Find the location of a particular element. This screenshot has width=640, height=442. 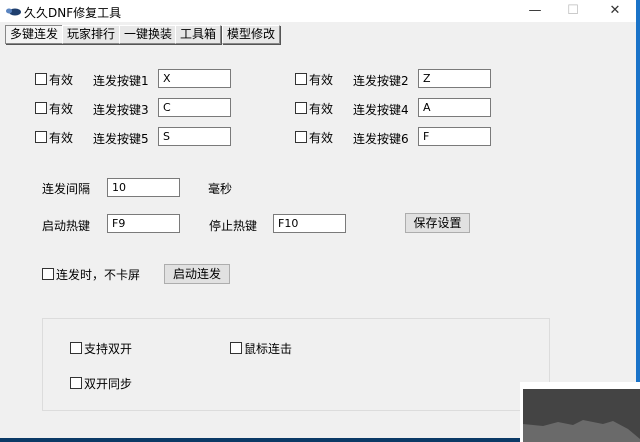

key-input-4: A is located at coordinates (454, 107).